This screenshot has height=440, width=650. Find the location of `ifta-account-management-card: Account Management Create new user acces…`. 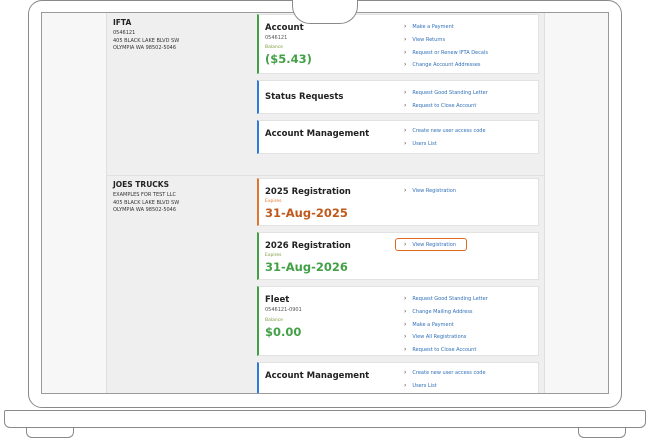

ifta-account-management-card: Account Management Create new user acces… is located at coordinates (398, 137).